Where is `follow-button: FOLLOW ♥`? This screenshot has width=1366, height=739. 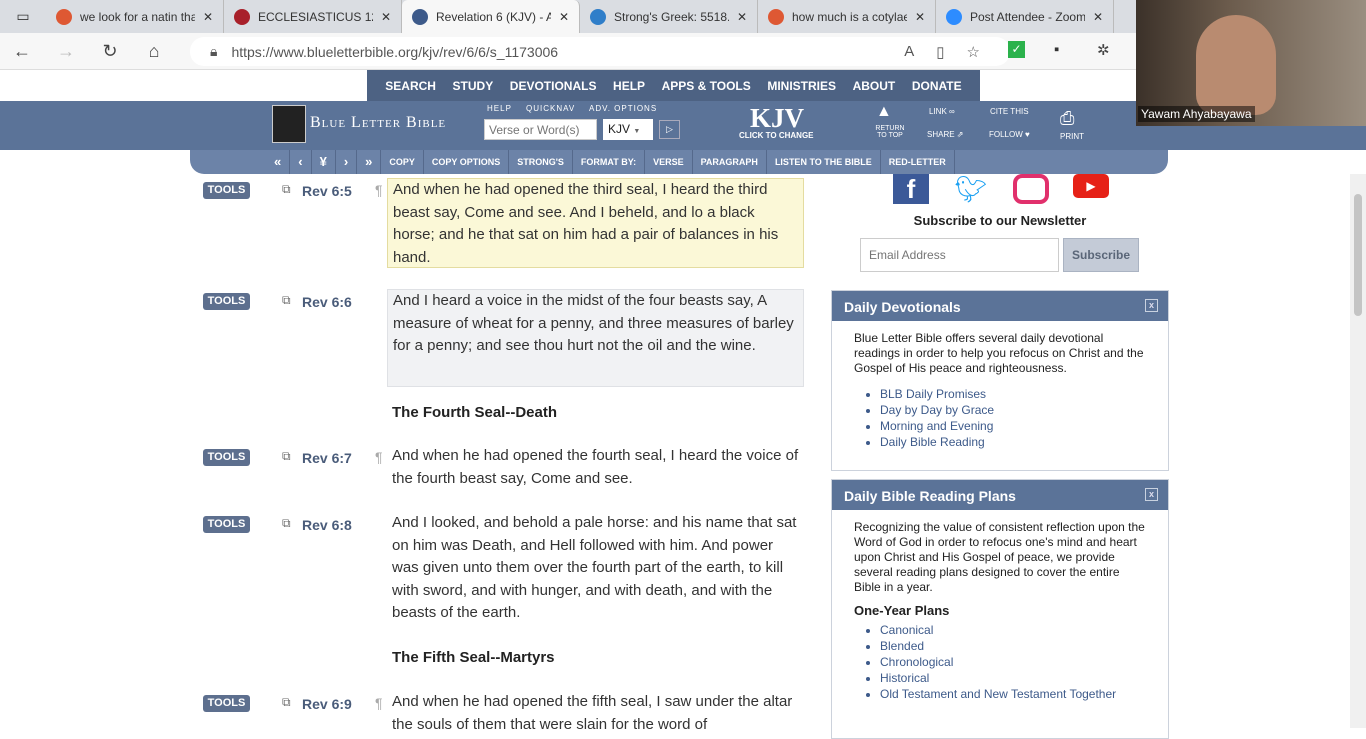 follow-button: FOLLOW ♥ is located at coordinates (1009, 134).